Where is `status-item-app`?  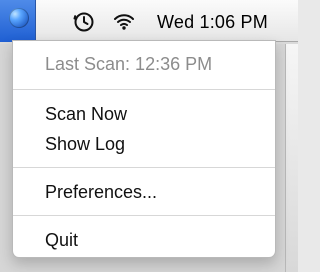
status-item-app is located at coordinates (18, 21).